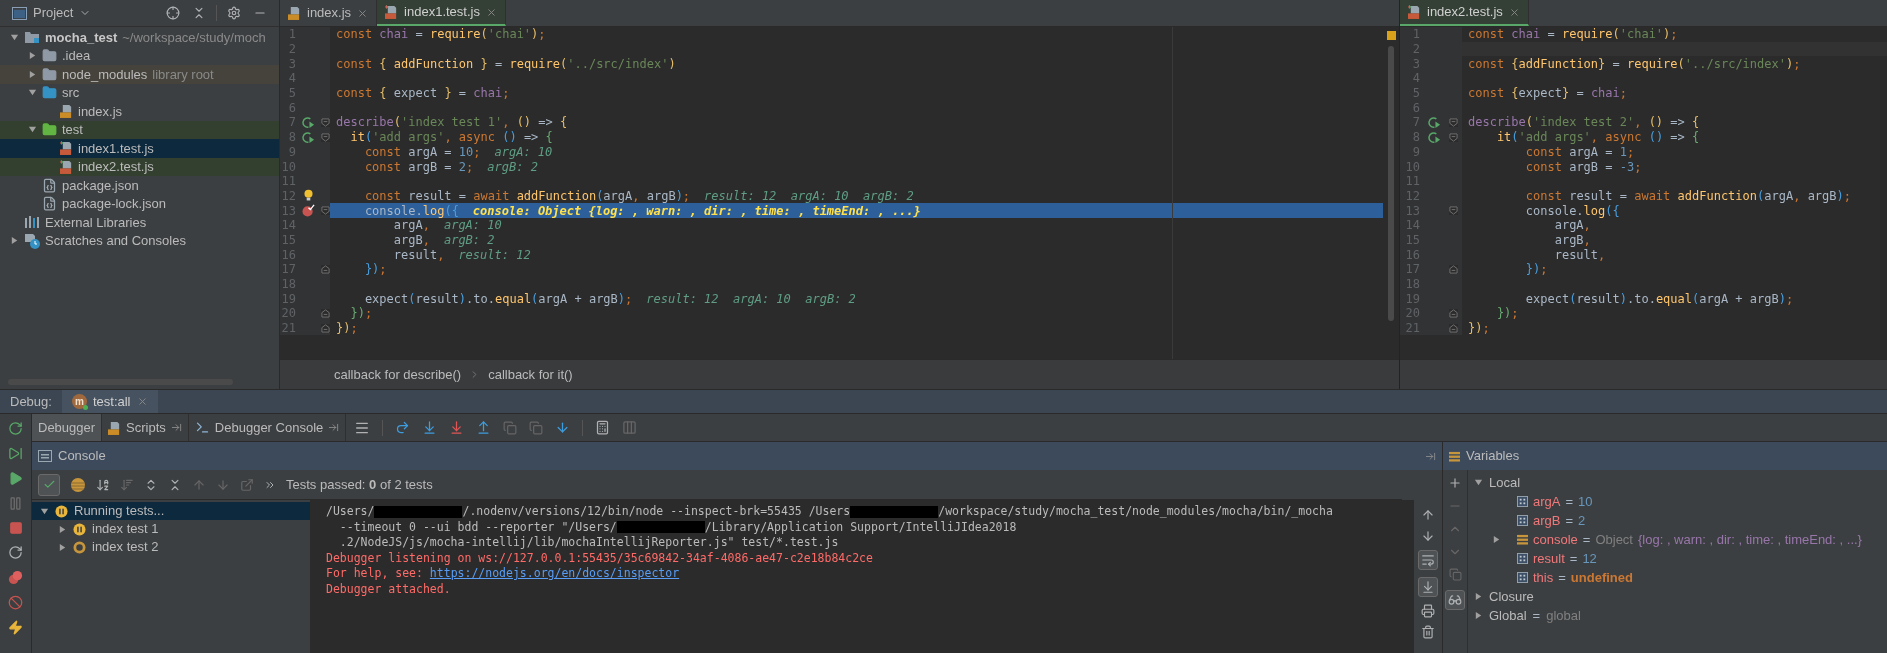 This screenshot has height=653, width=1887. What do you see at coordinates (234, 13) in the screenshot?
I see `settings-icon` at bounding box center [234, 13].